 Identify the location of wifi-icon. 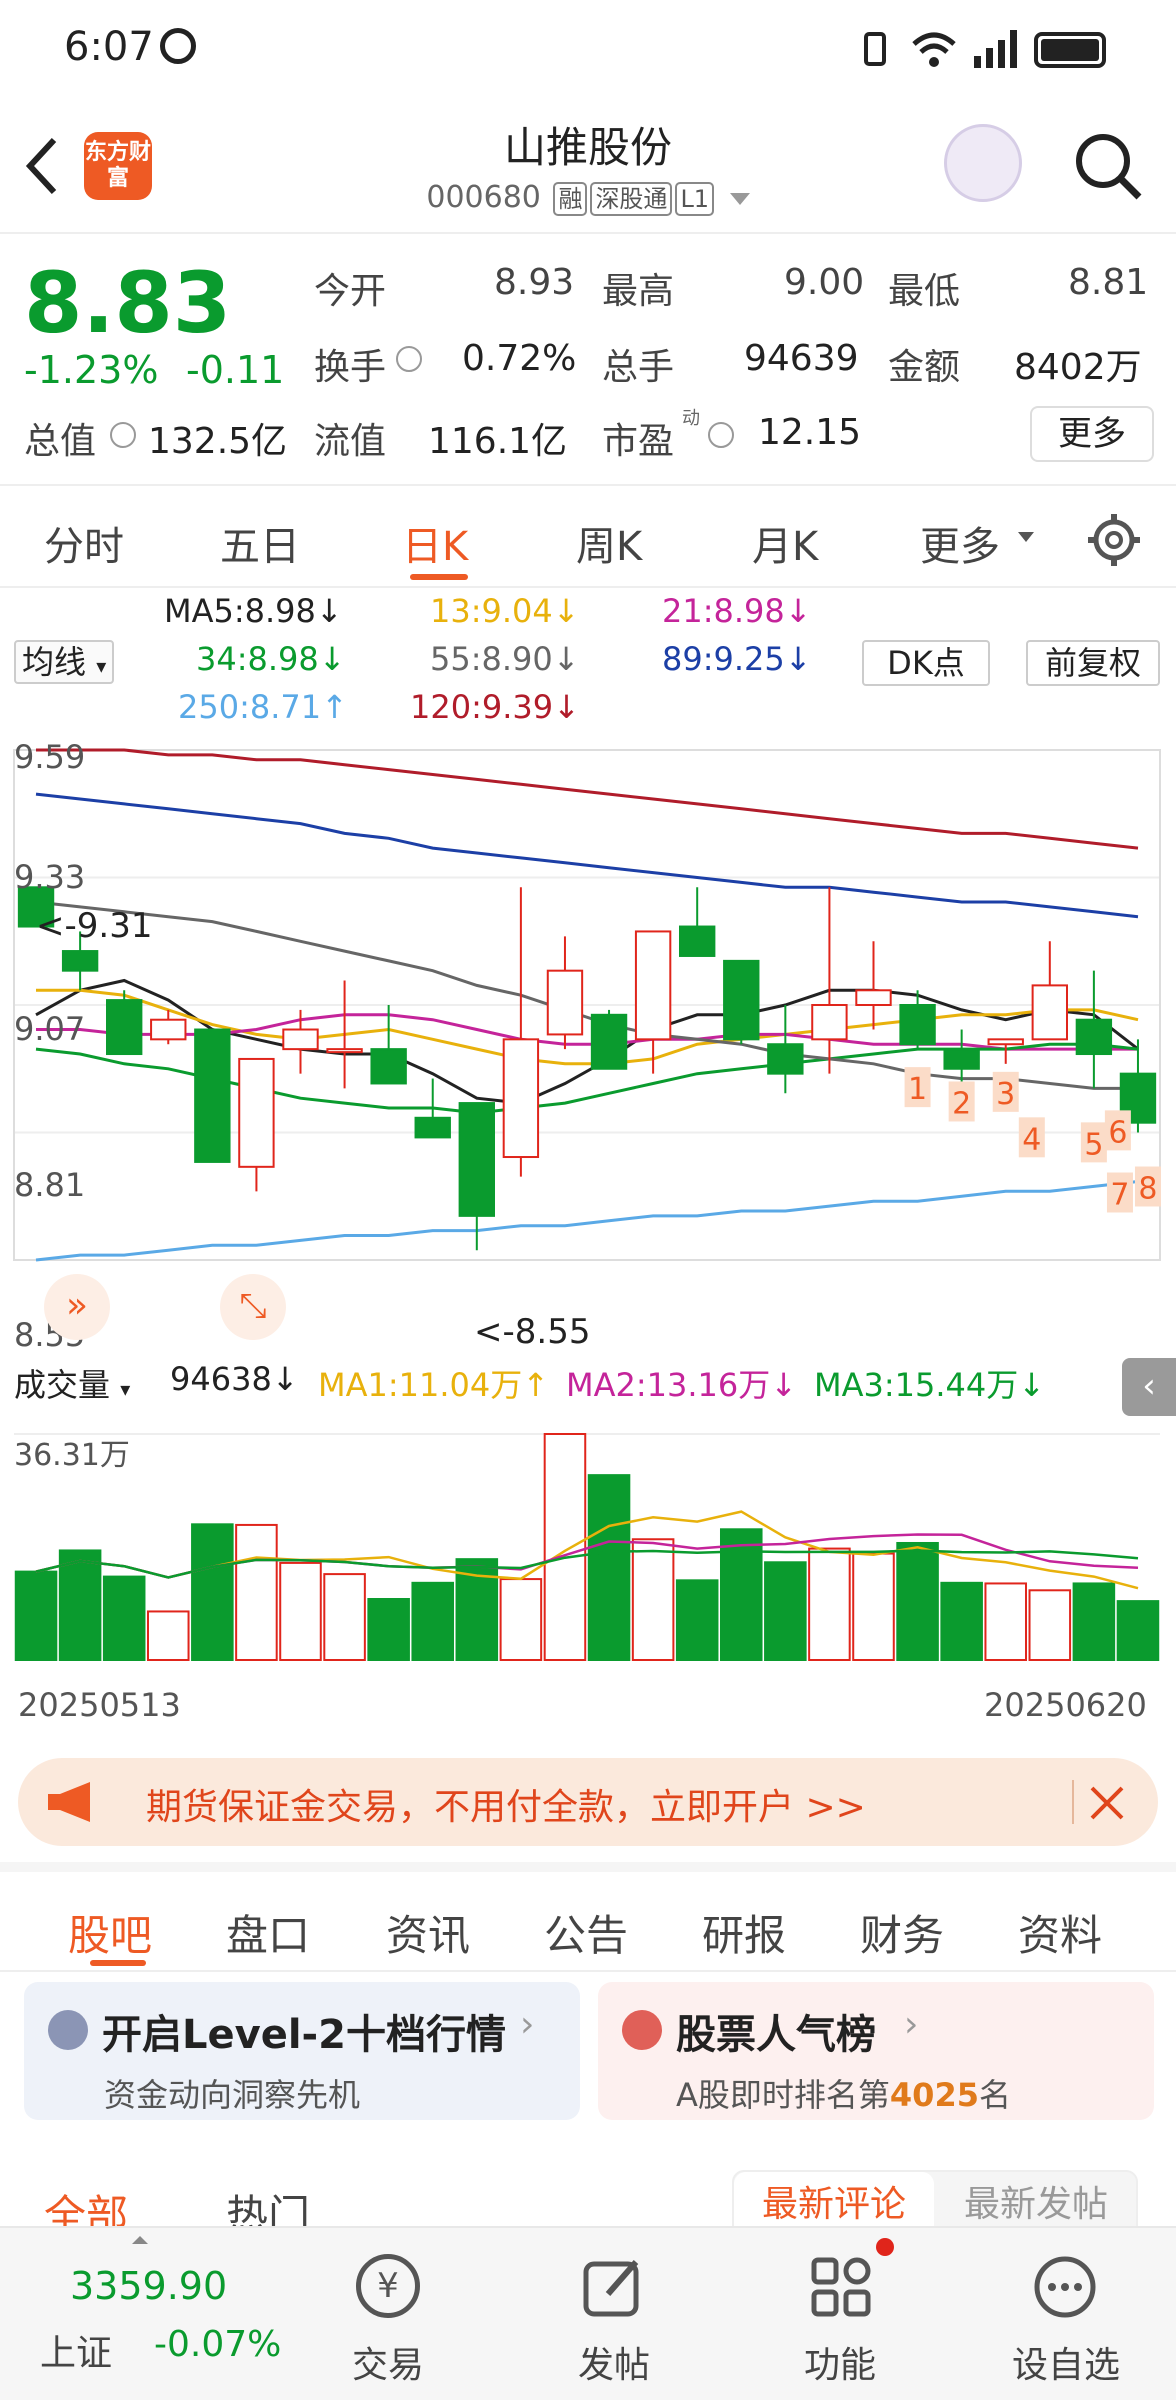
(934, 49).